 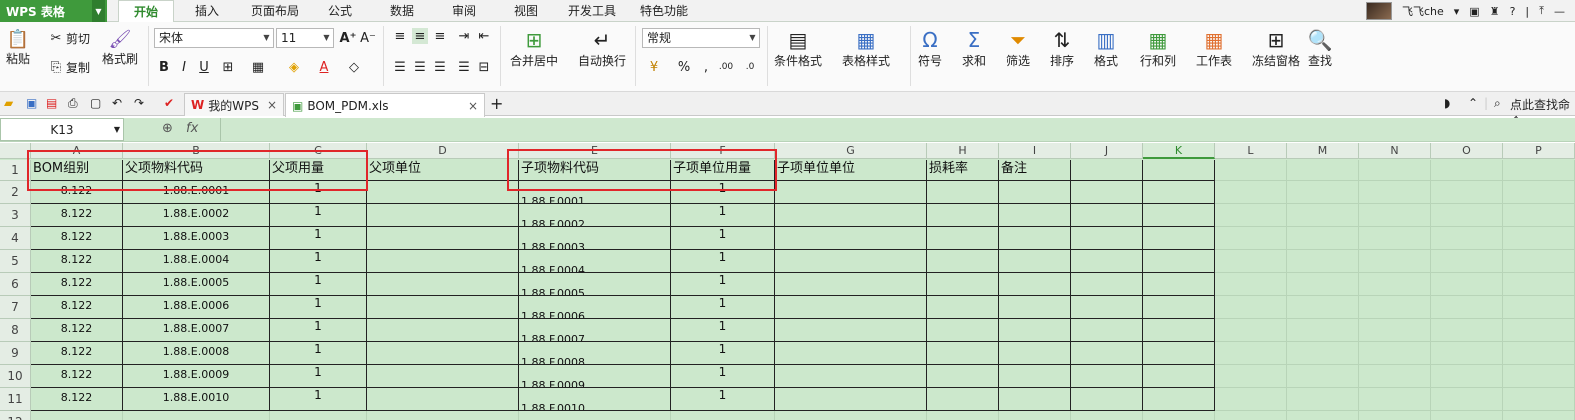 What do you see at coordinates (340, 11) in the screenshot?
I see `tab-formulas: 公式` at bounding box center [340, 11].